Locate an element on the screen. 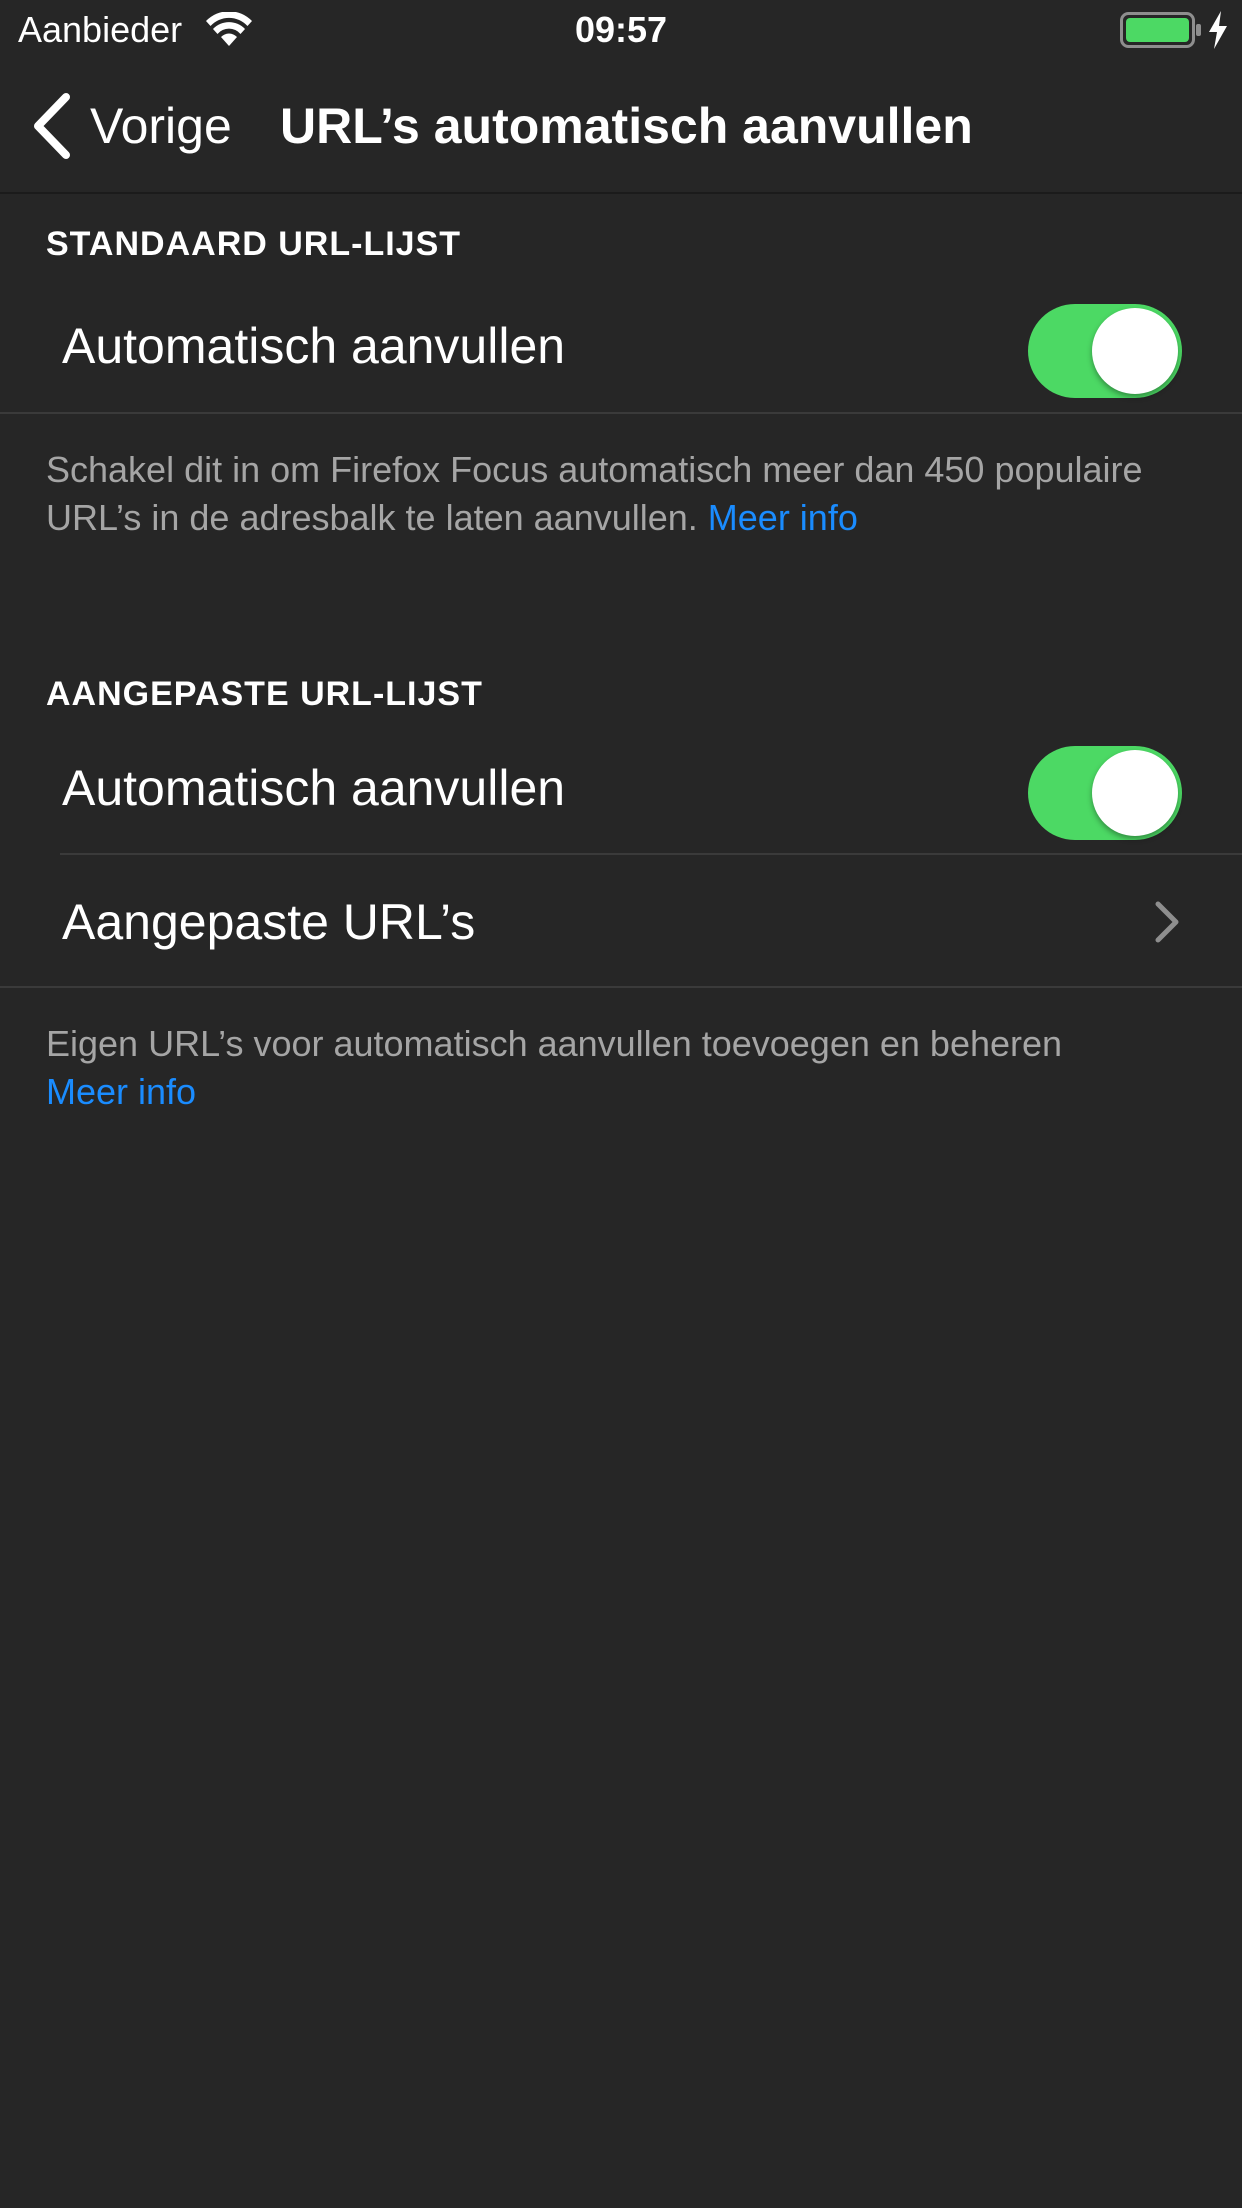 This screenshot has width=1242, height=2208. custom-urls-row: Aangepaste URL’s is located at coordinates (621, 922).